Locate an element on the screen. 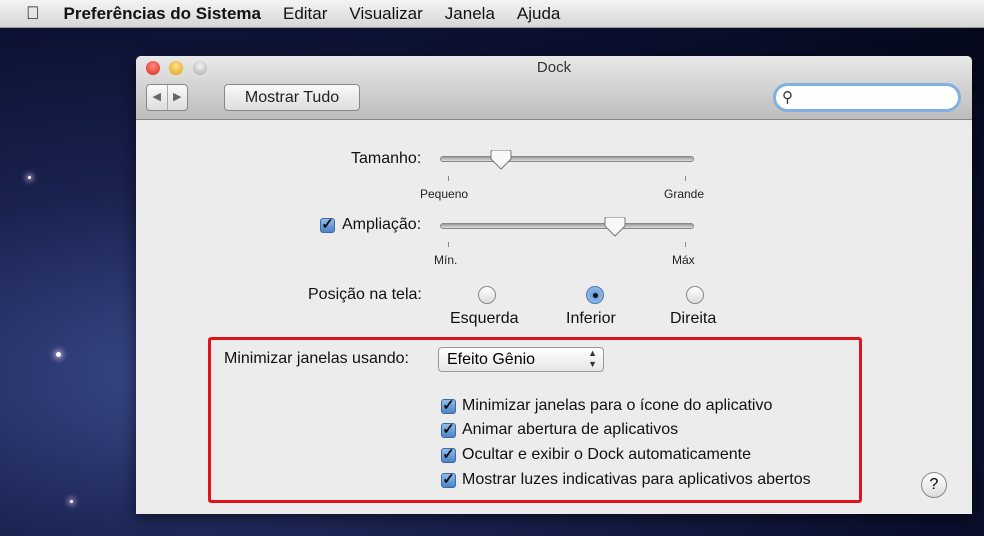 This screenshot has height=536, width=984. position-label: Posição na tela: is located at coordinates (365, 294).